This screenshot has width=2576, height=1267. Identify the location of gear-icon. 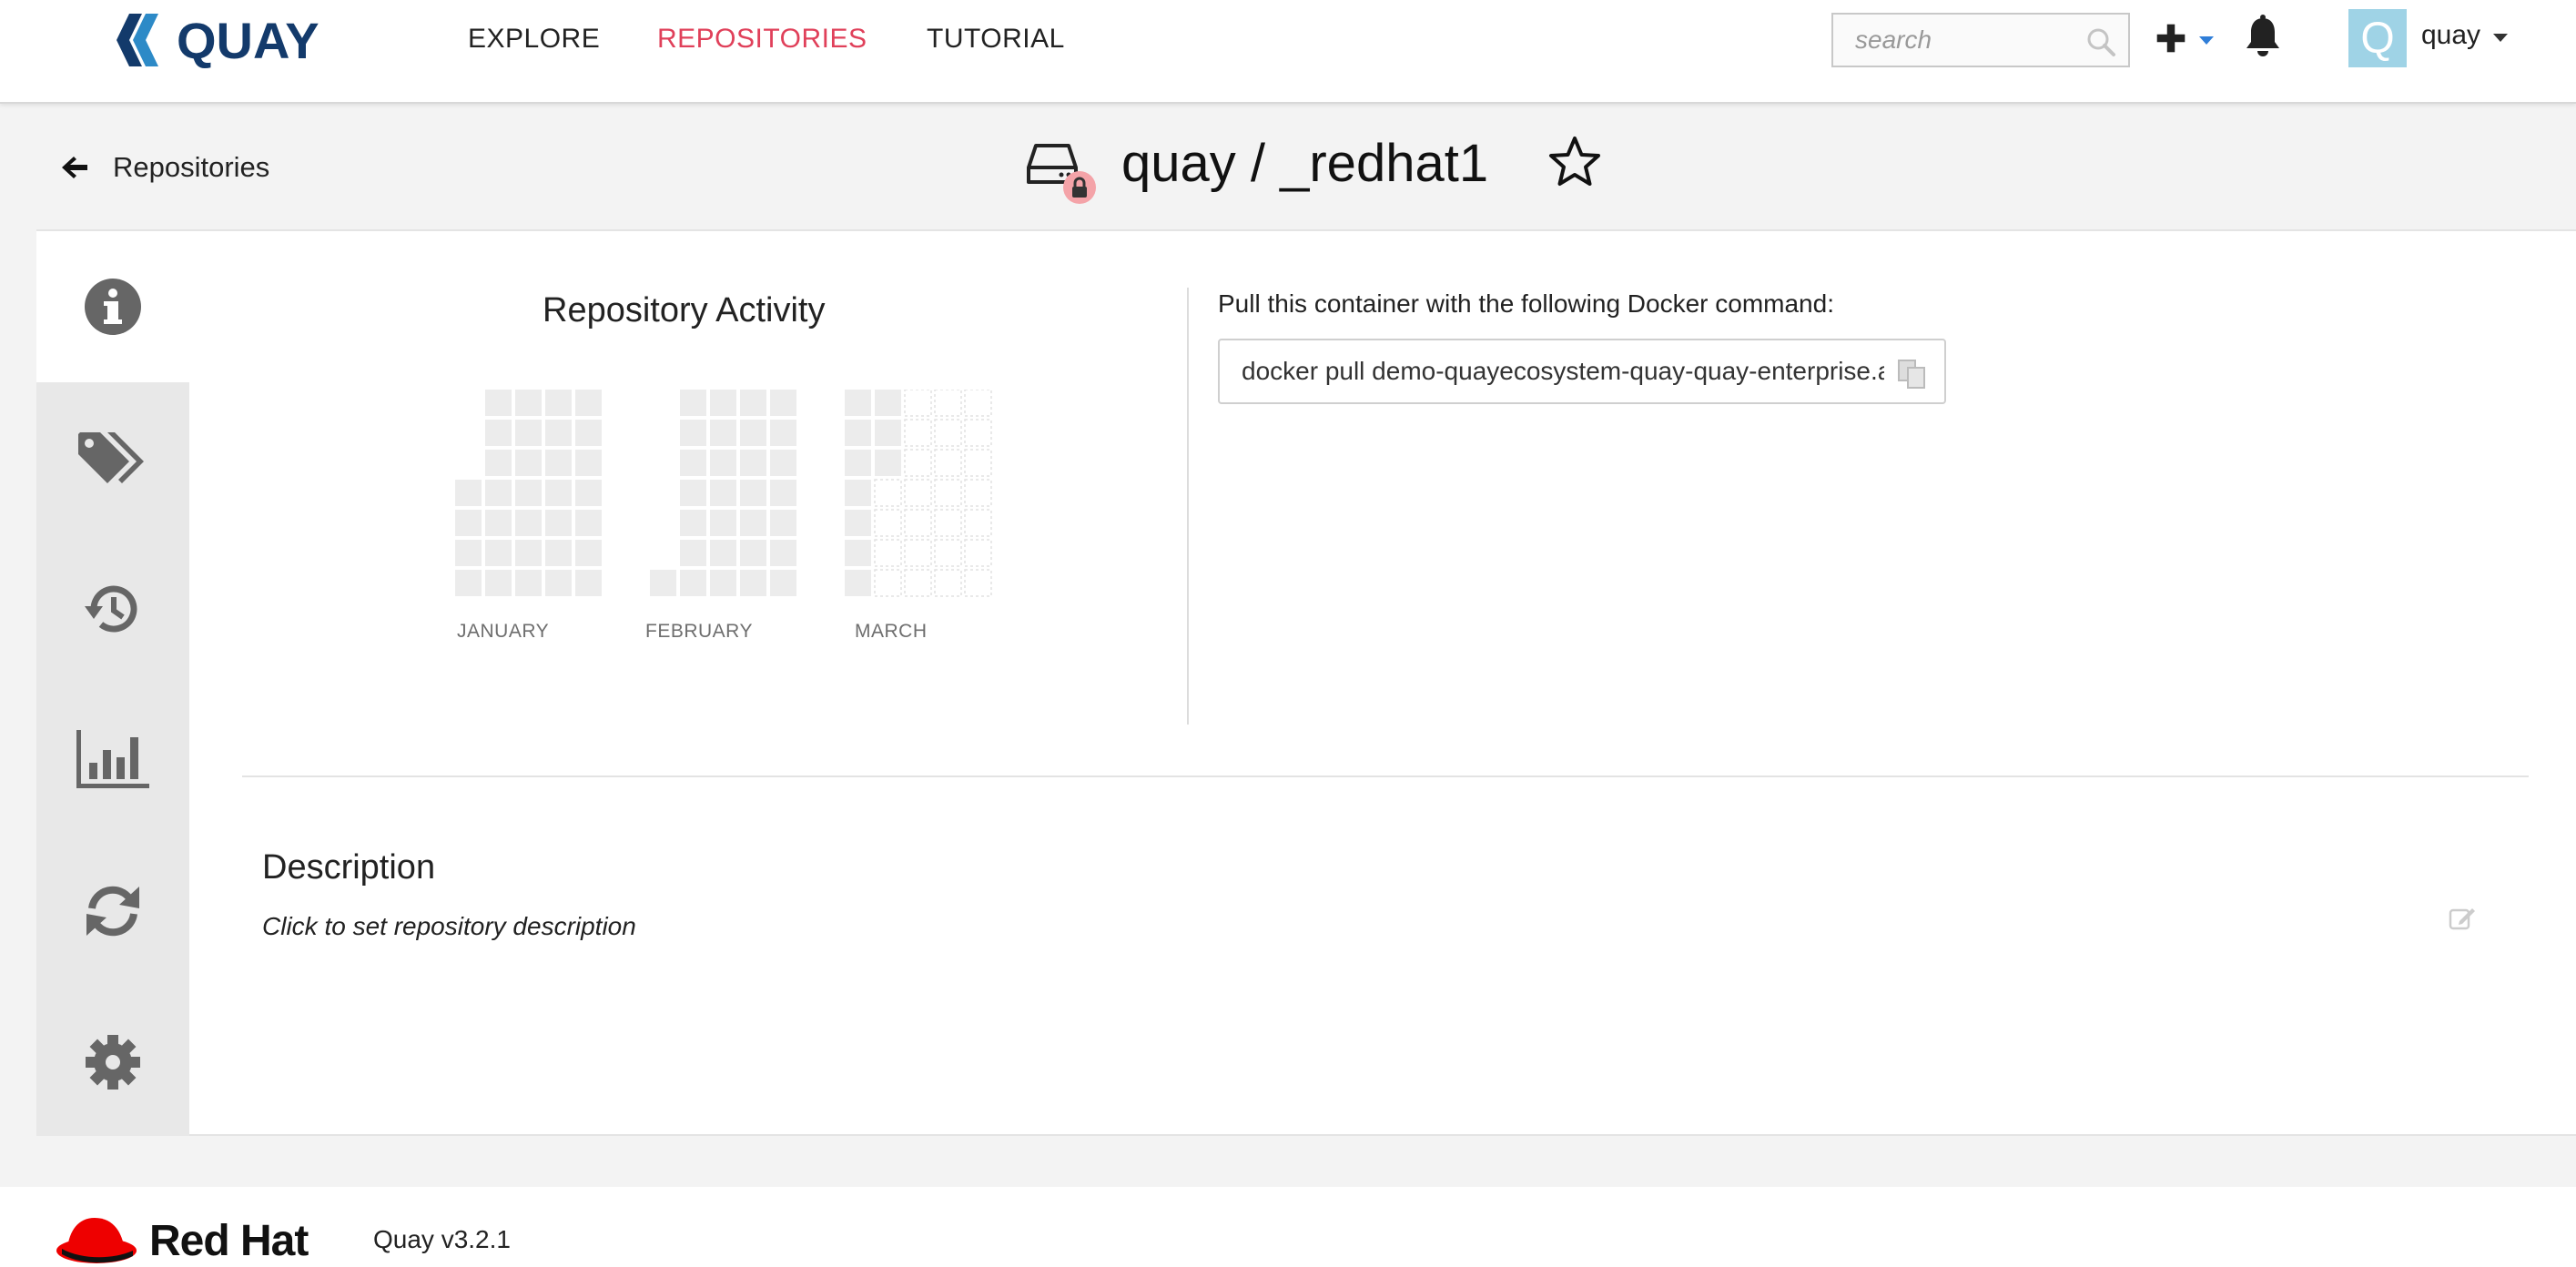
(113, 1063).